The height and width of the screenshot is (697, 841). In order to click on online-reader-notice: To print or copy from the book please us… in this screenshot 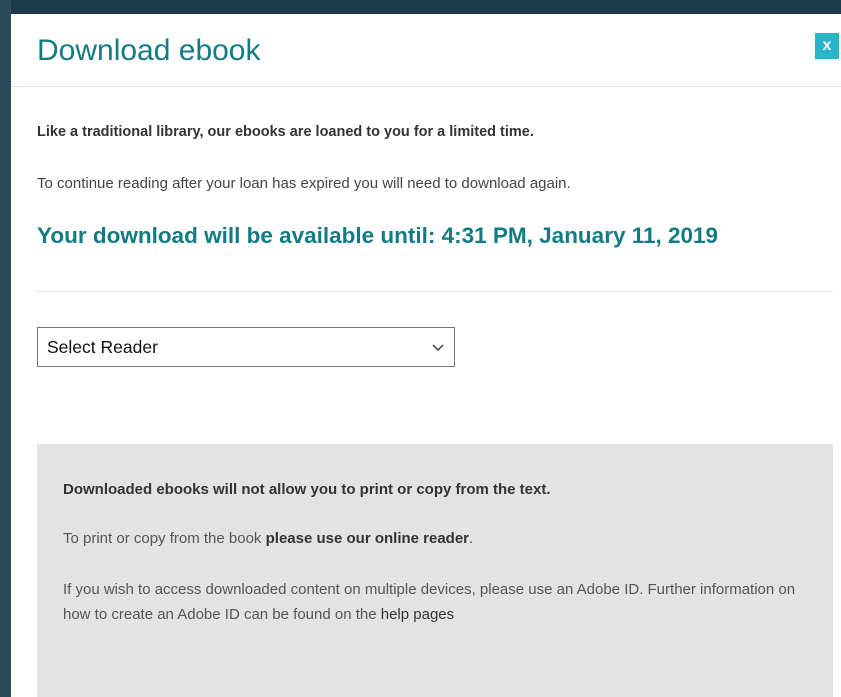, I will do `click(268, 538)`.